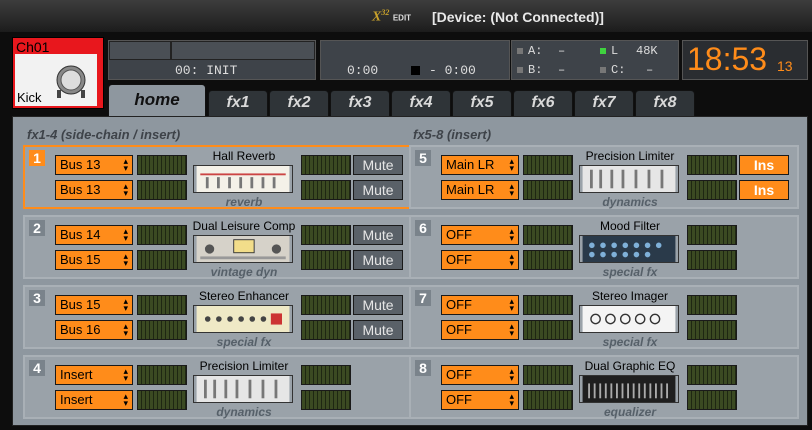 The width and height of the screenshot is (812, 430). Describe the element at coordinates (727, 59) in the screenshot. I see `clock-time: 18:53` at that location.